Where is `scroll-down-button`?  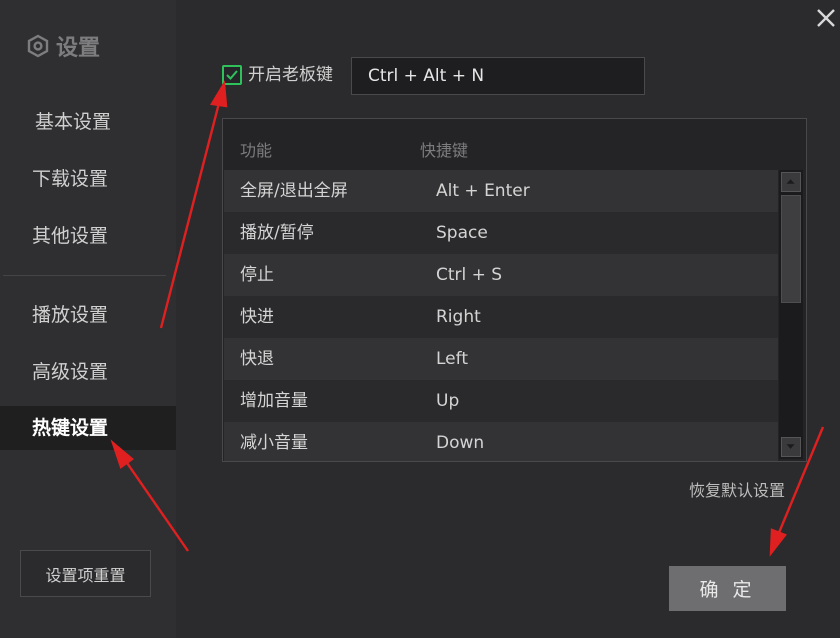
scroll-down-button is located at coordinates (791, 447).